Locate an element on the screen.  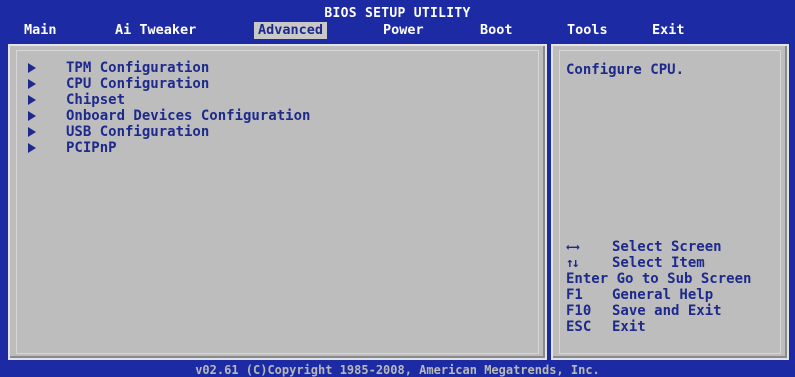
key-help-row: ↑↓ Select Item is located at coordinates (635, 263).